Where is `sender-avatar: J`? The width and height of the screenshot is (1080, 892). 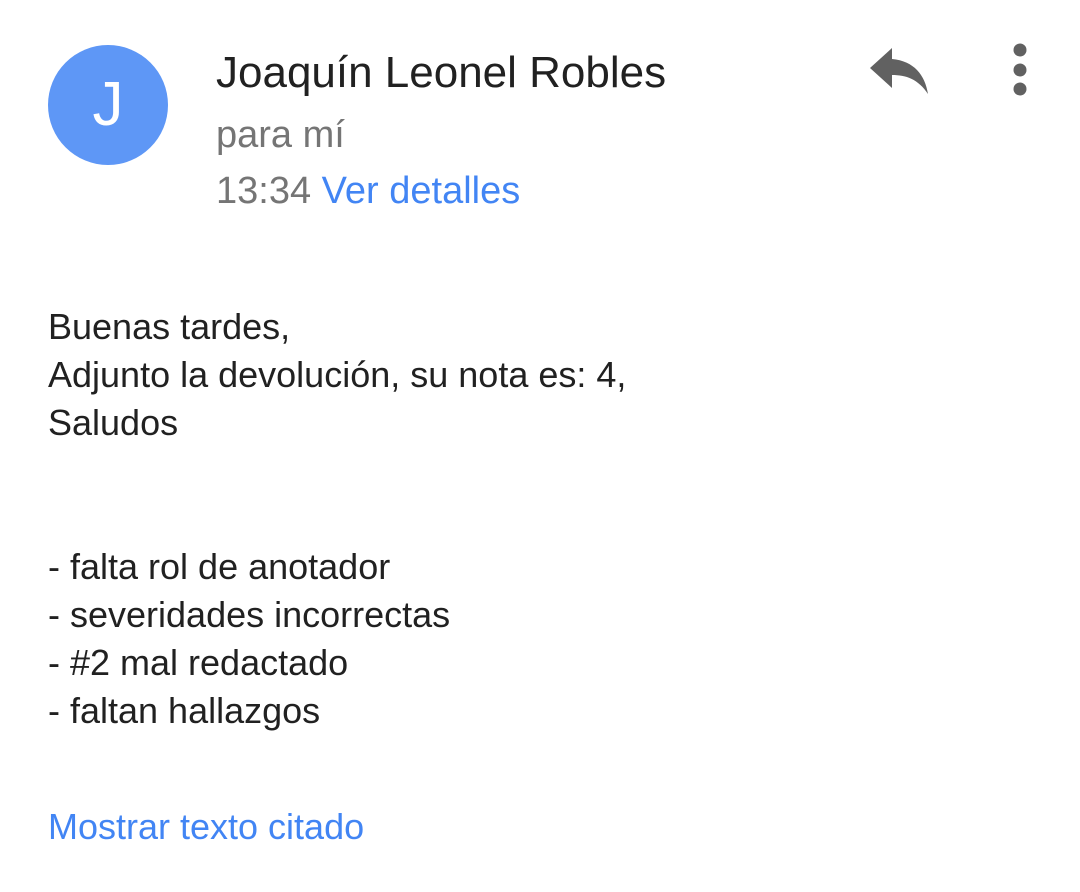
sender-avatar: J is located at coordinates (108, 105).